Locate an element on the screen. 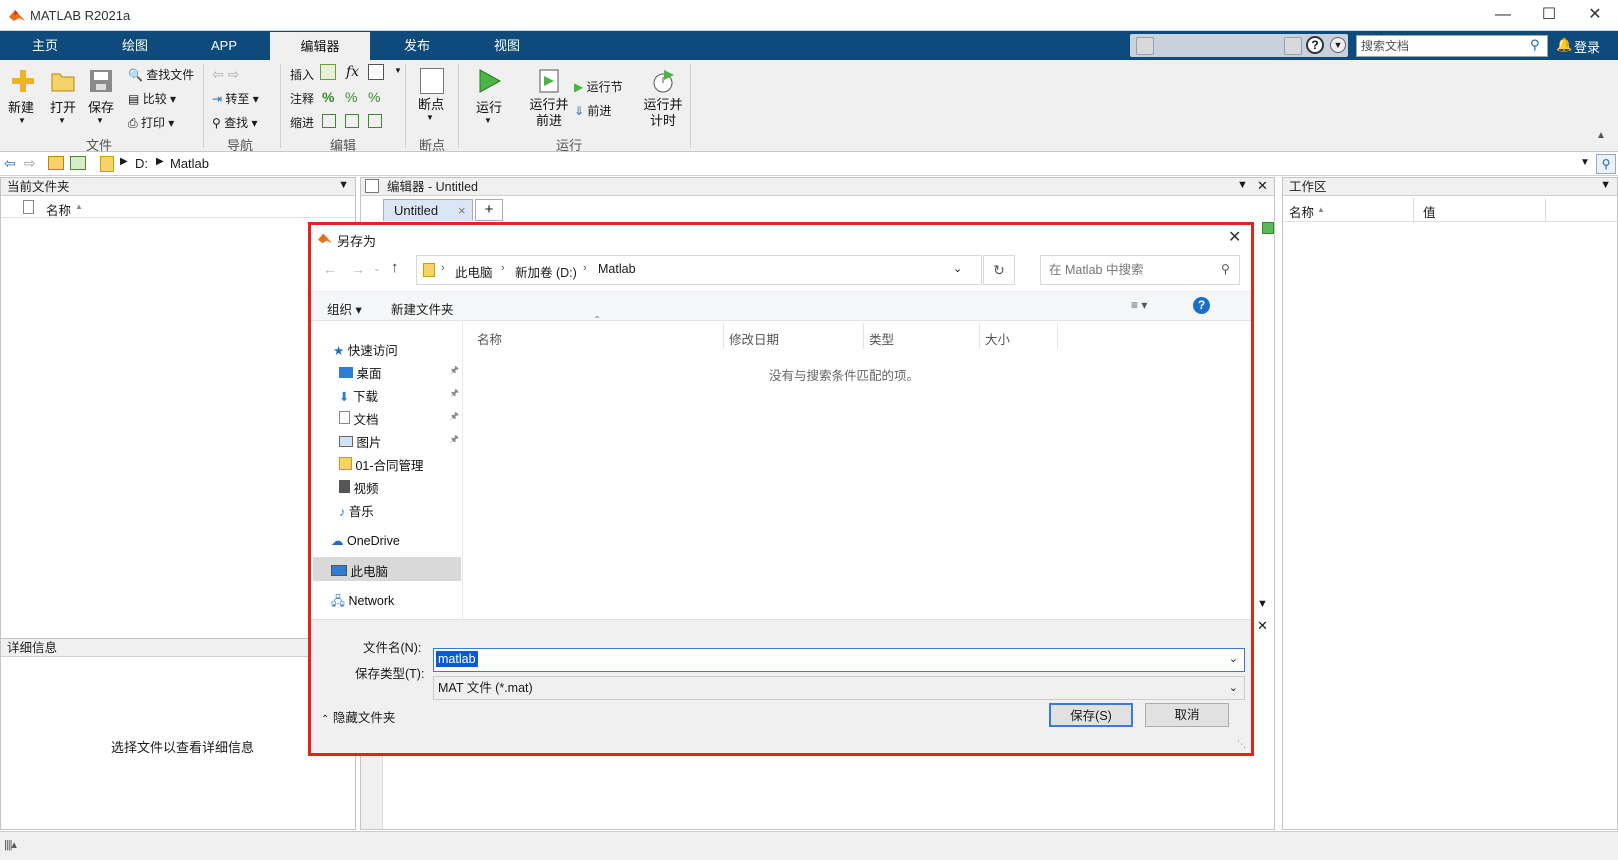  save-button: 保存(S) is located at coordinates (1091, 715).